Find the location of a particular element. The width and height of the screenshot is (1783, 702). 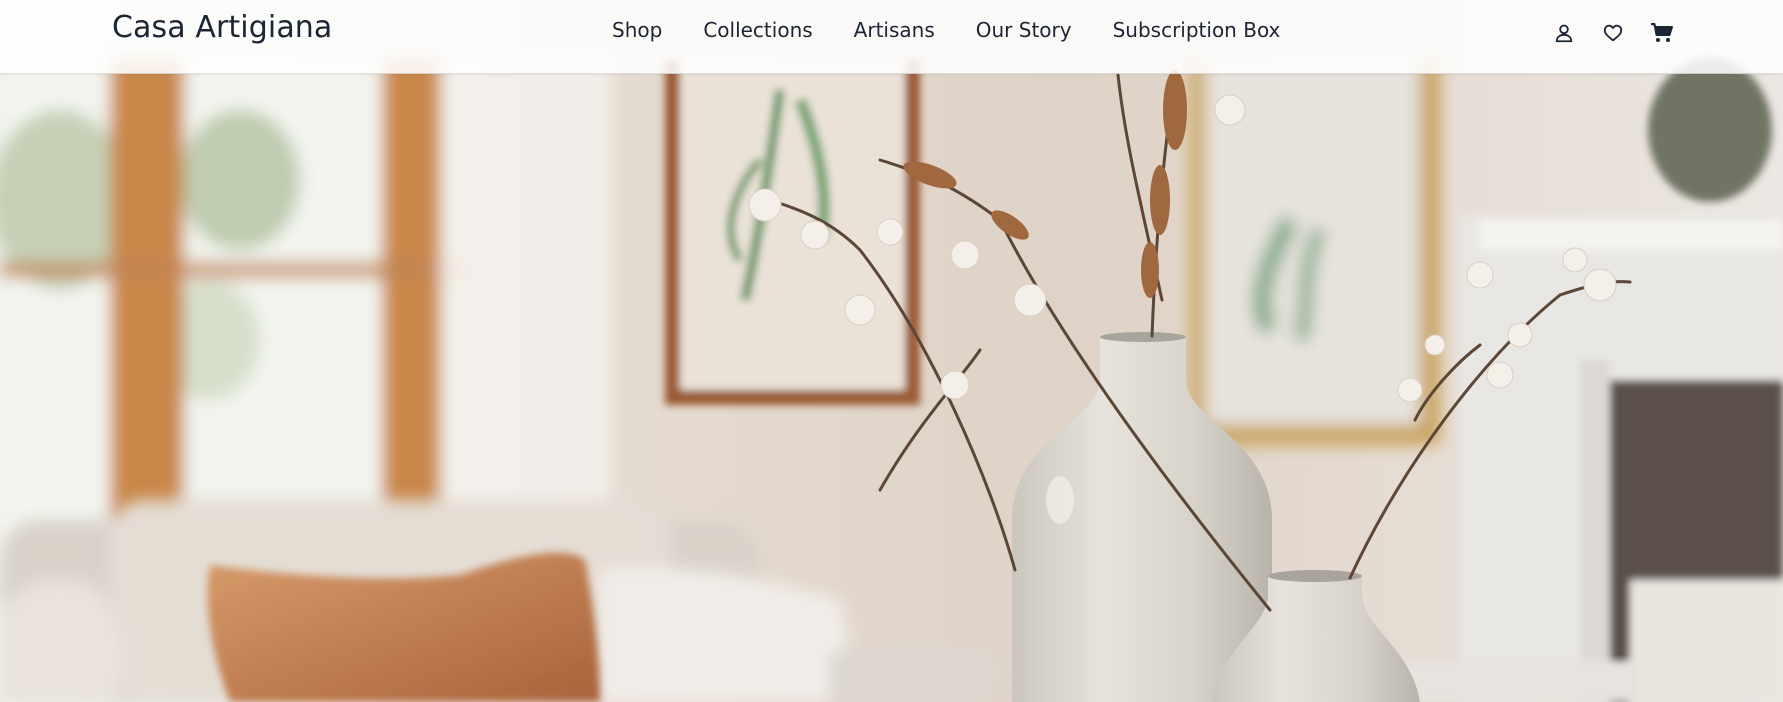

nav-link-subscription-box: Subscription Box is located at coordinates (1197, 30).